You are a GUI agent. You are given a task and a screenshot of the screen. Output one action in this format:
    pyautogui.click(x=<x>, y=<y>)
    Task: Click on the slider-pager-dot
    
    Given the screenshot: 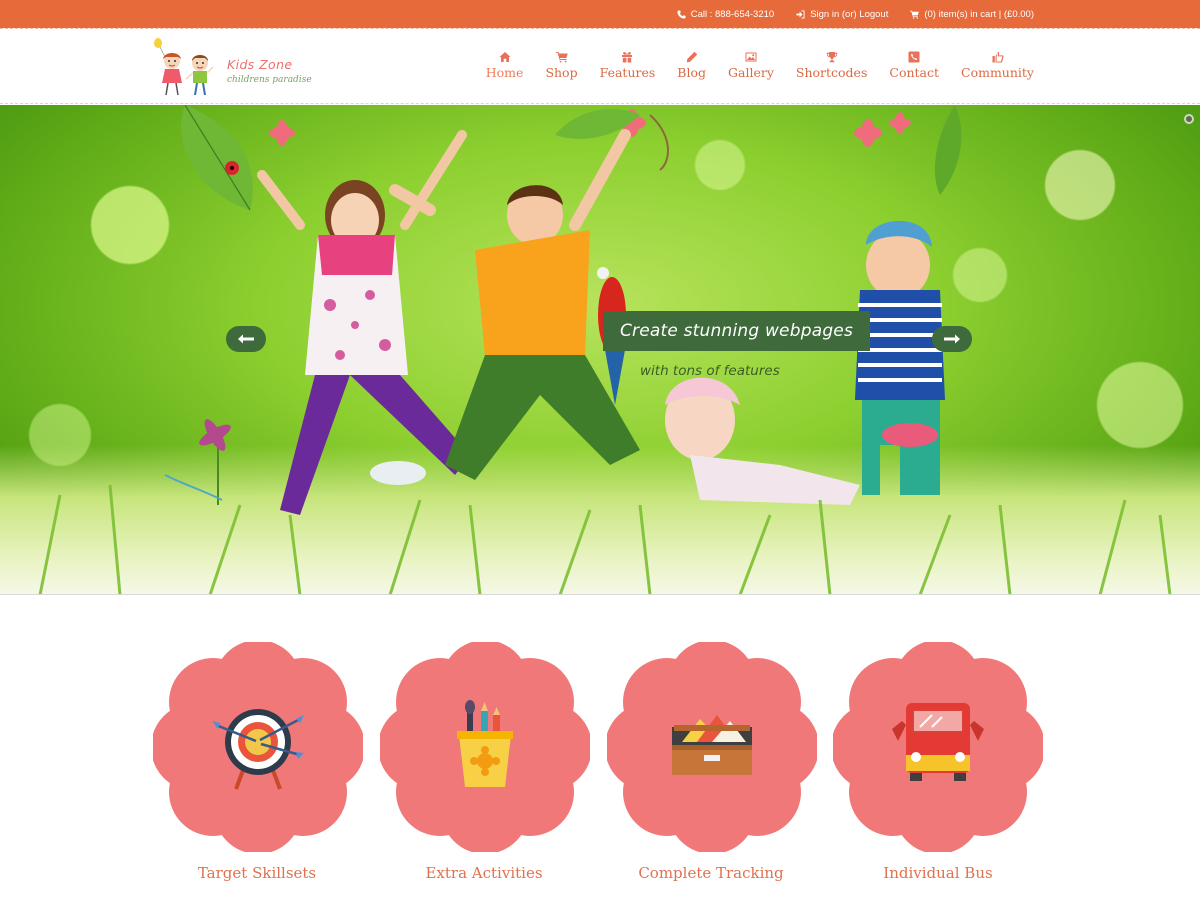 What is the action you would take?
    pyautogui.click(x=1189, y=119)
    